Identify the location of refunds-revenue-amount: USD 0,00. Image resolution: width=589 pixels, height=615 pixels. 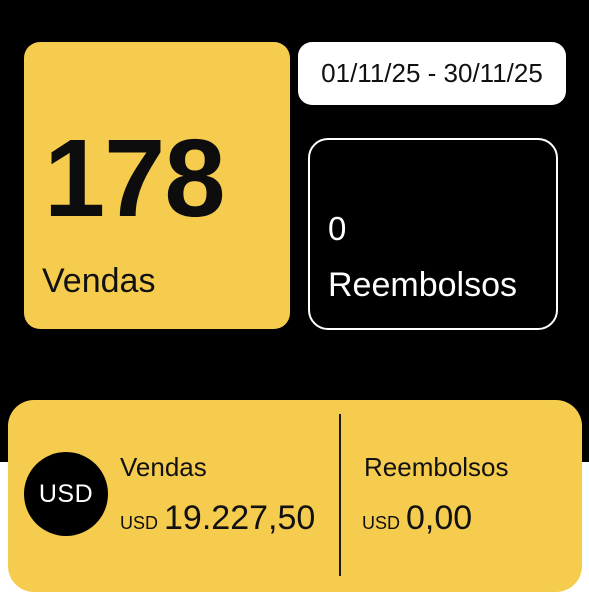
(417, 518).